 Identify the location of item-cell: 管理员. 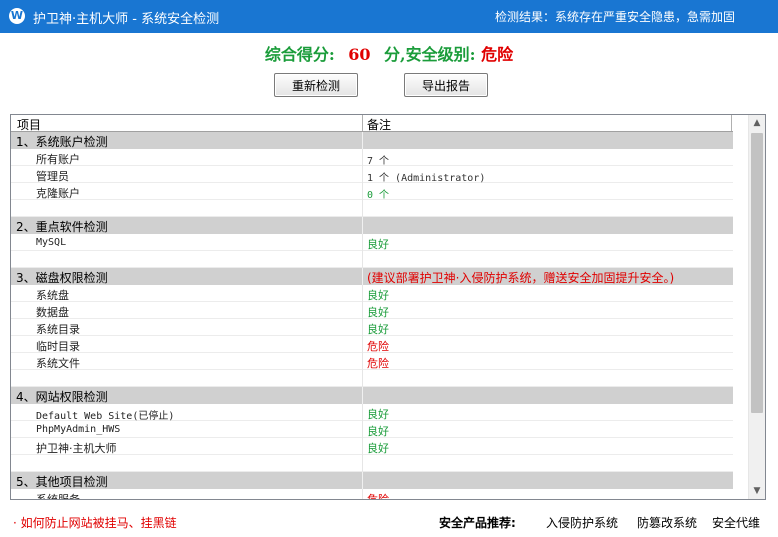
(52, 176).